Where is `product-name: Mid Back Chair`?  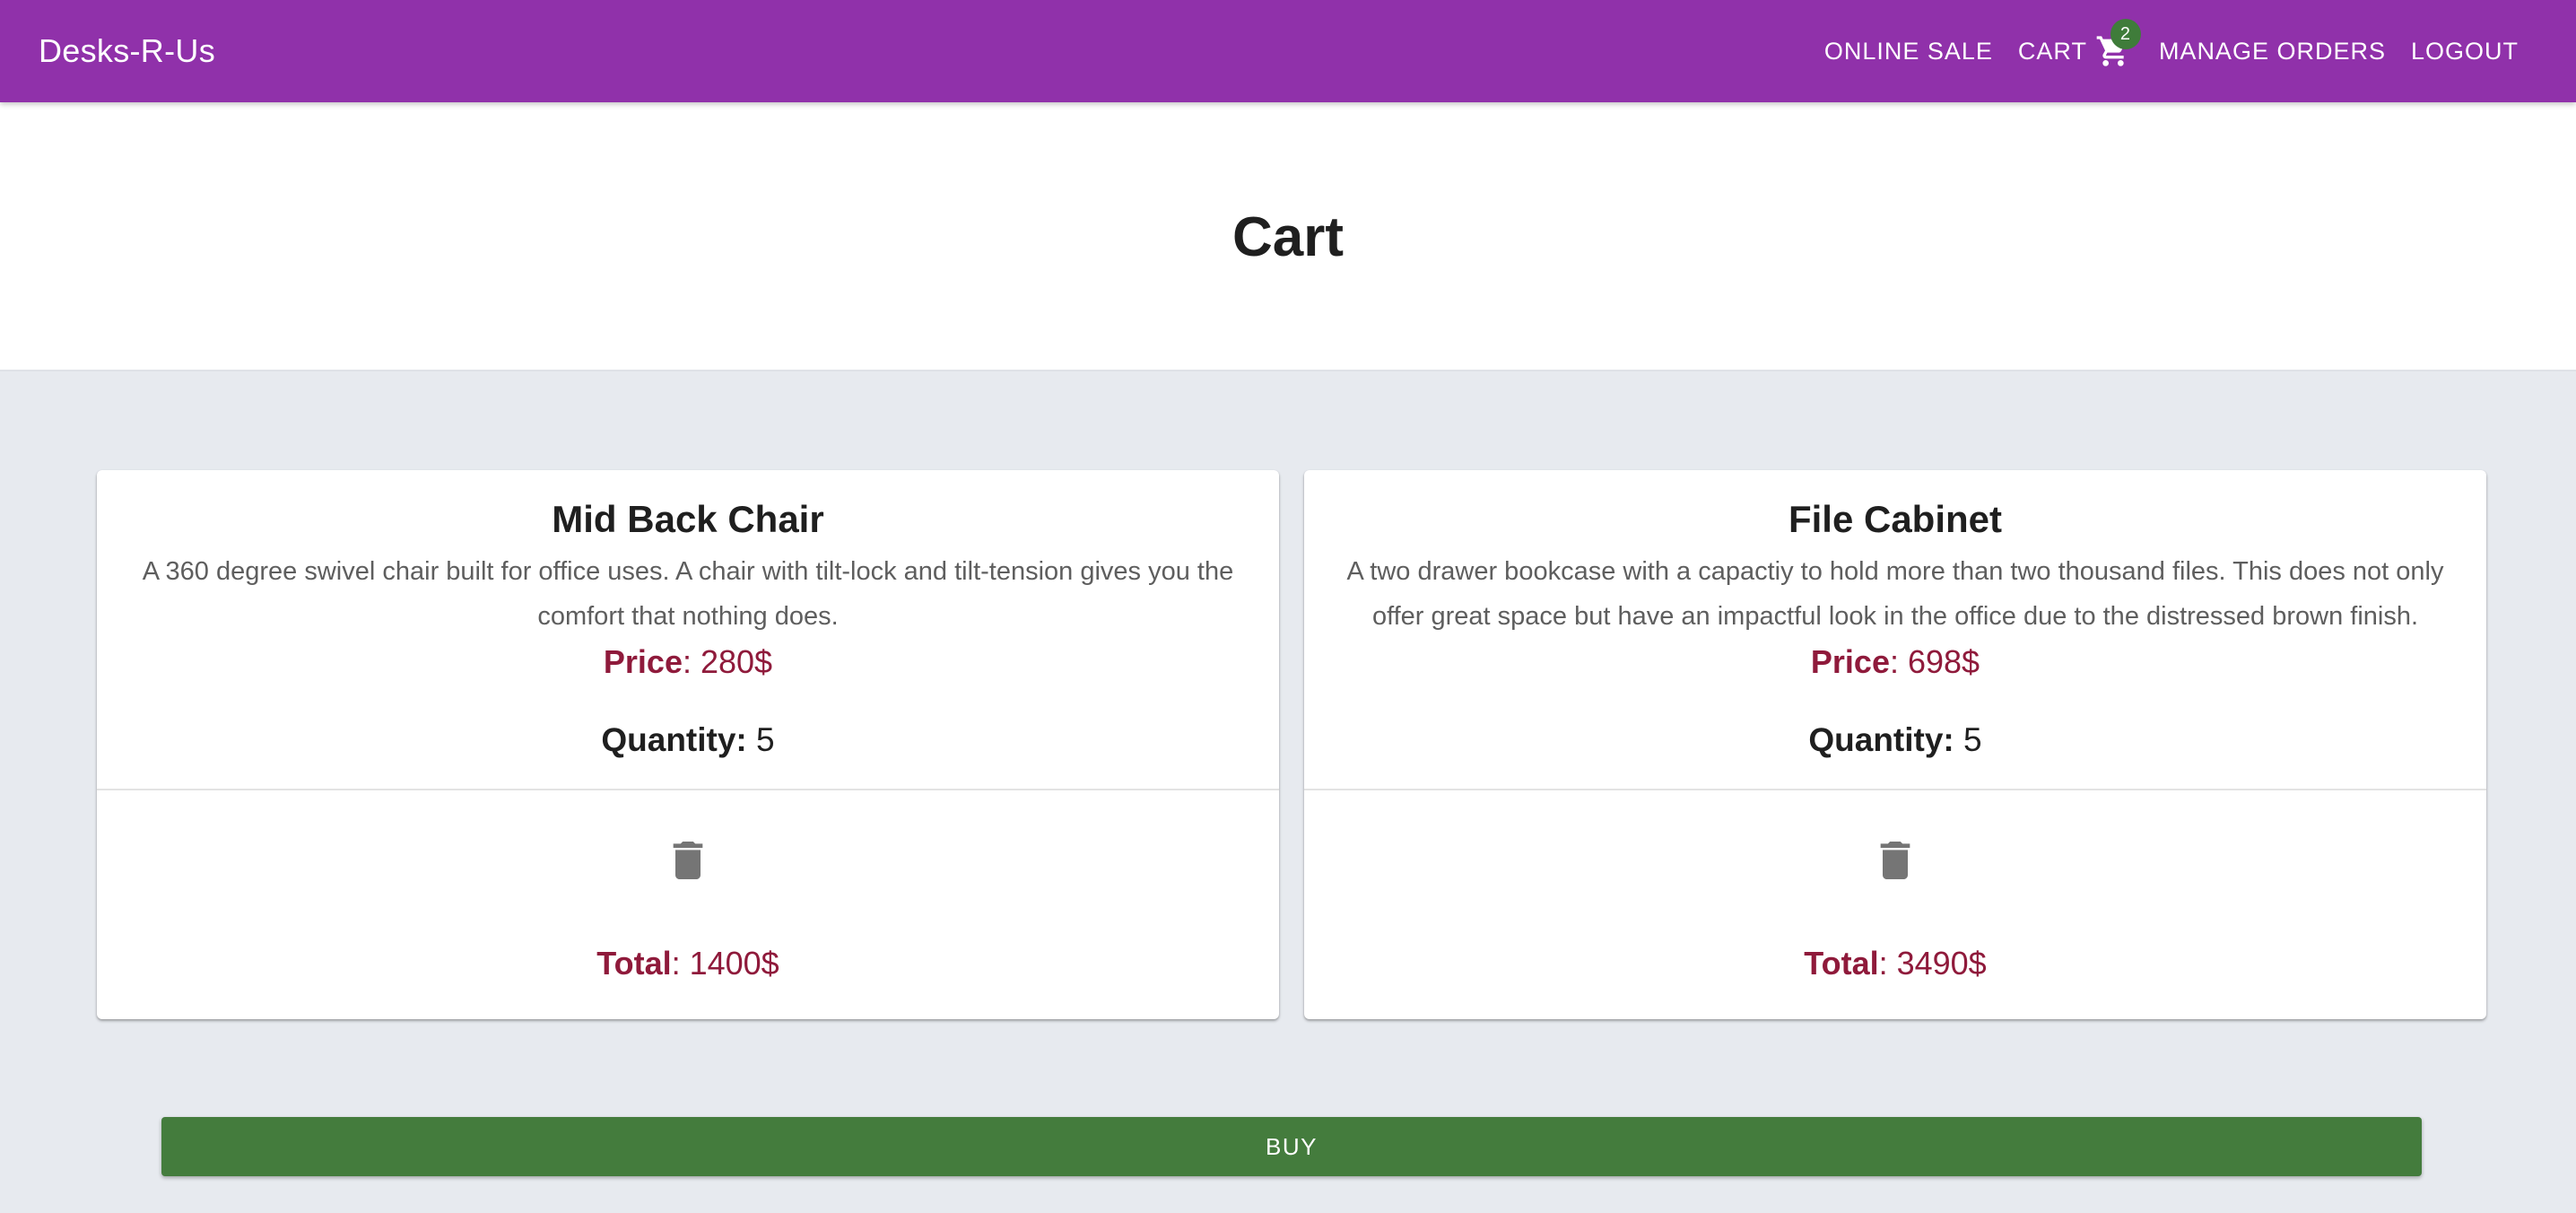
product-name: Mid Back Chair is located at coordinates (688, 519).